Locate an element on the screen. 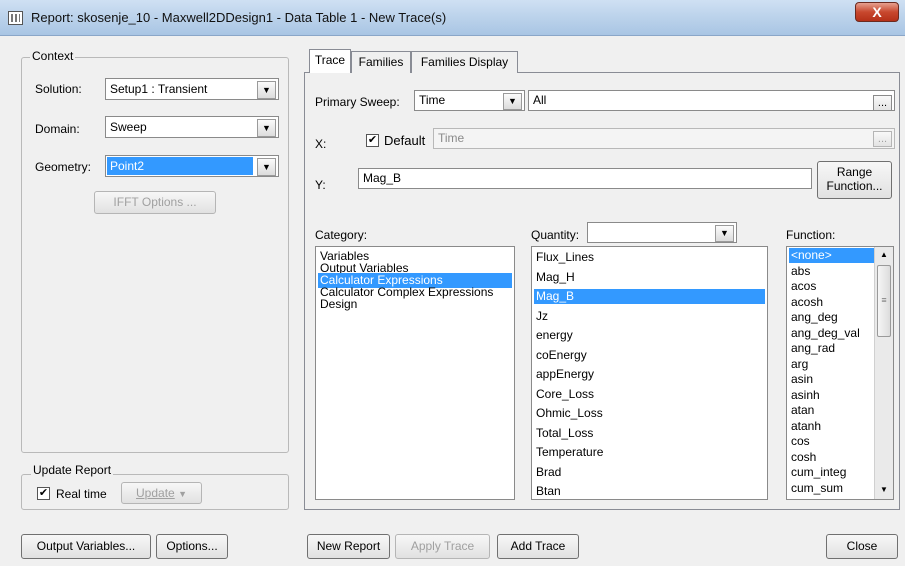 This screenshot has height=566, width=905. y-expression-value: Mag_B is located at coordinates (382, 178).